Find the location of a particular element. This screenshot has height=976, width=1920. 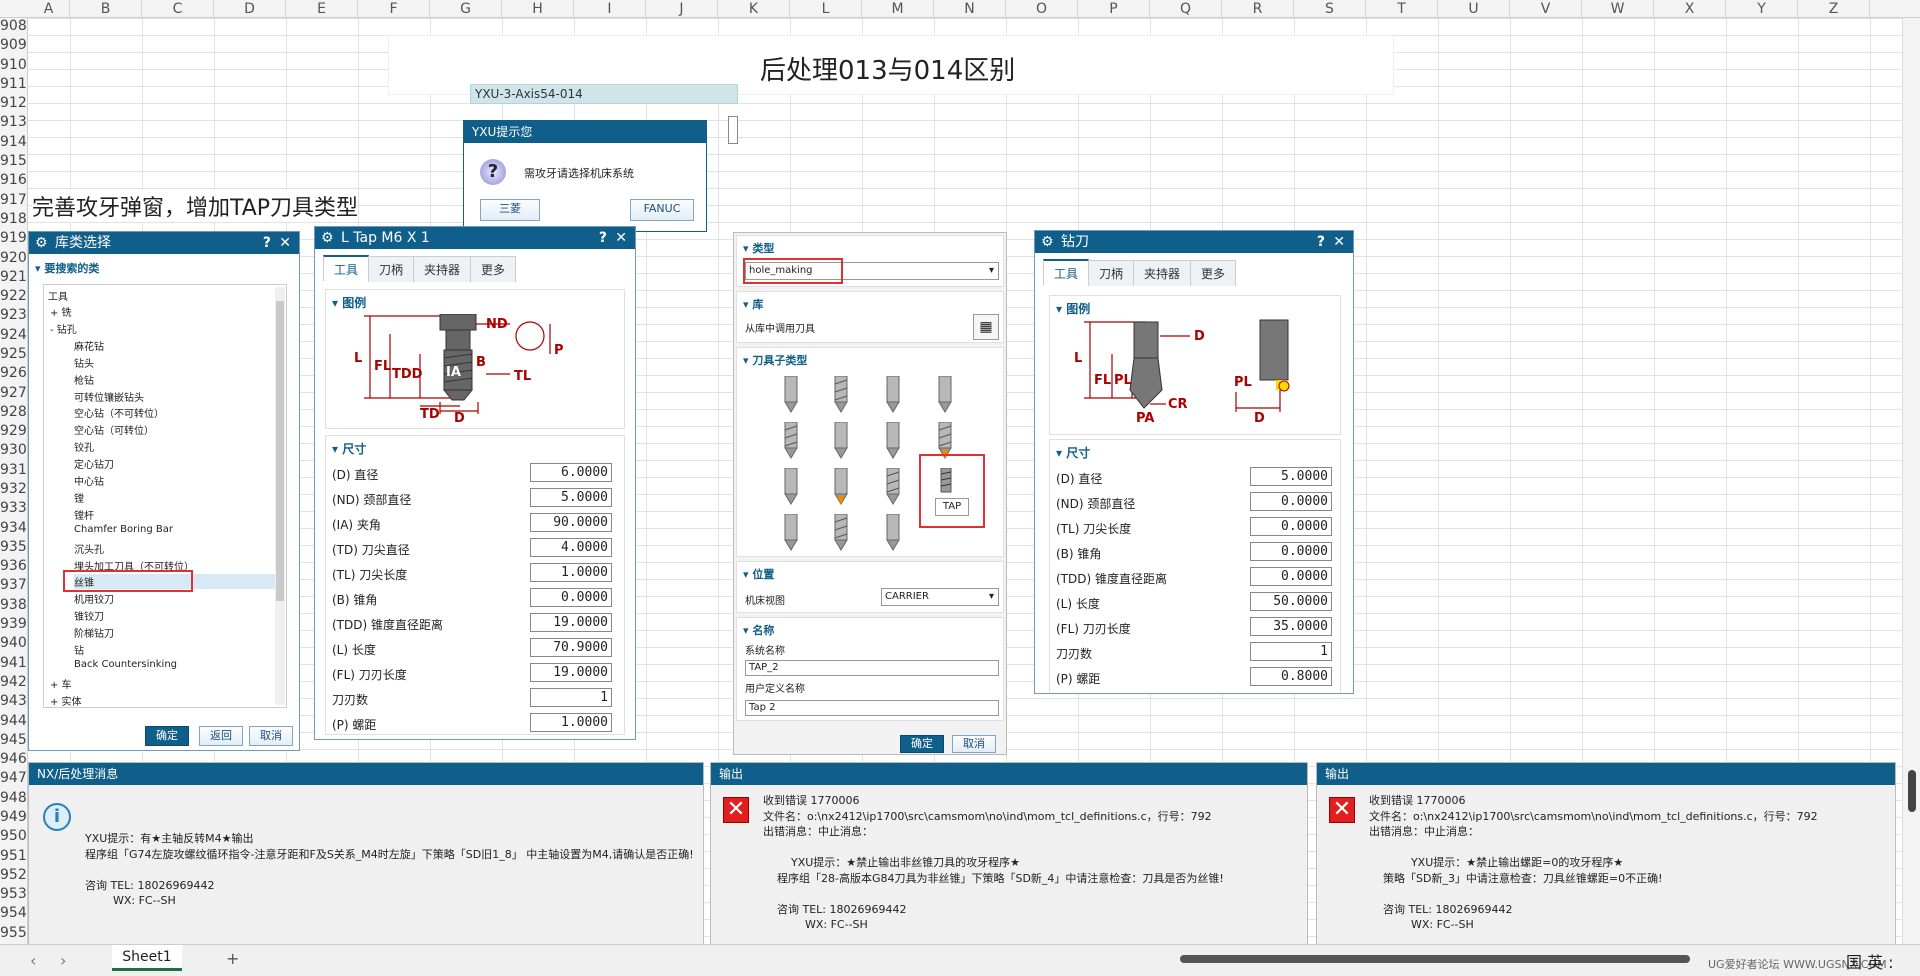

tree-item: 枪钻 is located at coordinates (84, 379).